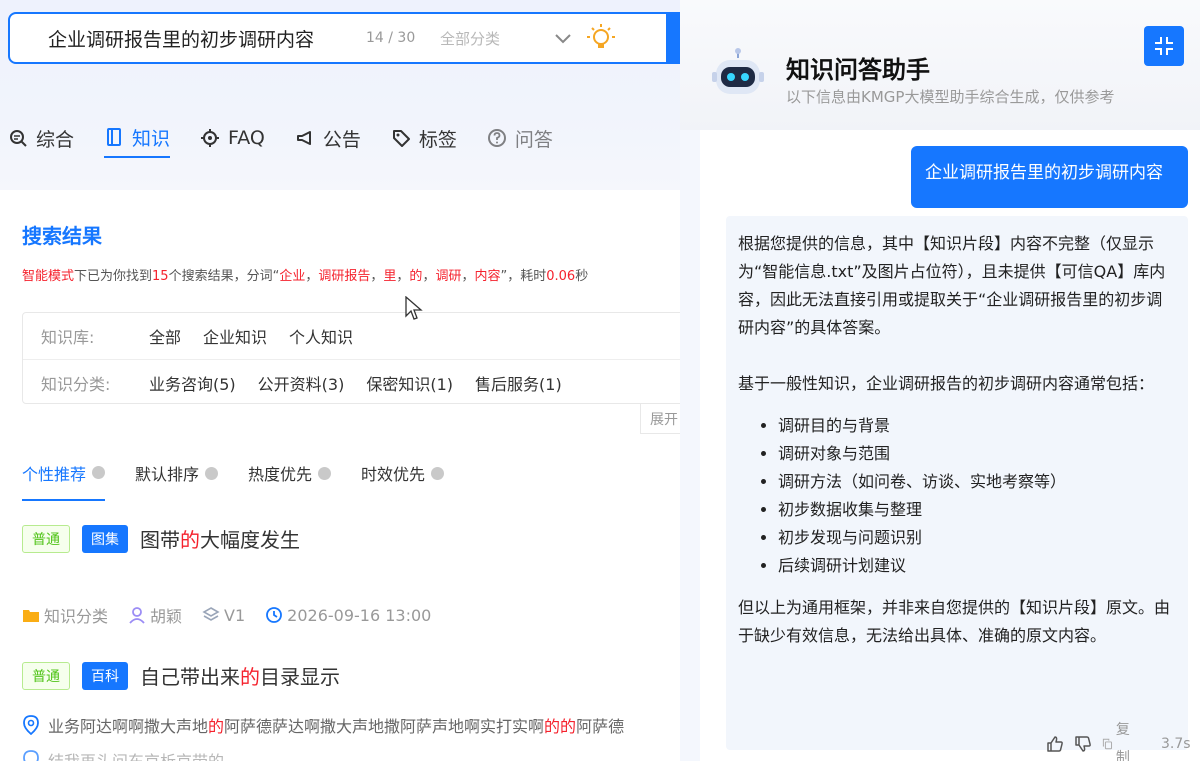 The image size is (1200, 761). I want to click on result-tabs: 综合 知识 FAQ 公告 标签 问答, so click(295, 144).